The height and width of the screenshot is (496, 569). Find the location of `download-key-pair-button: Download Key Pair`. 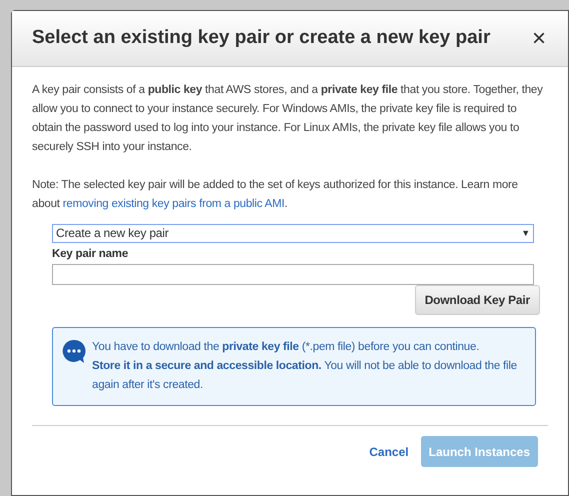

download-key-pair-button: Download Key Pair is located at coordinates (477, 300).